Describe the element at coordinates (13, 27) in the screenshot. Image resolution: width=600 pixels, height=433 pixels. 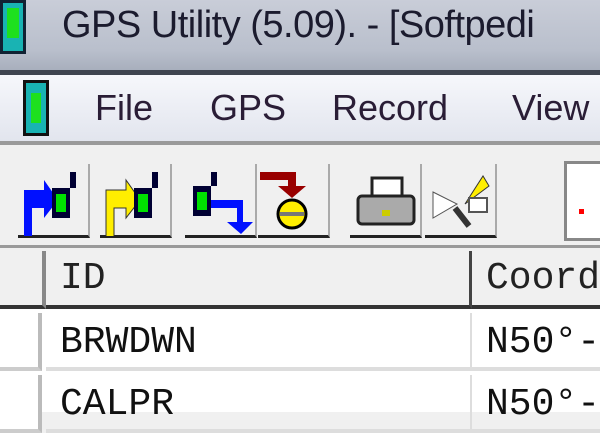
I see `app-icon` at that location.